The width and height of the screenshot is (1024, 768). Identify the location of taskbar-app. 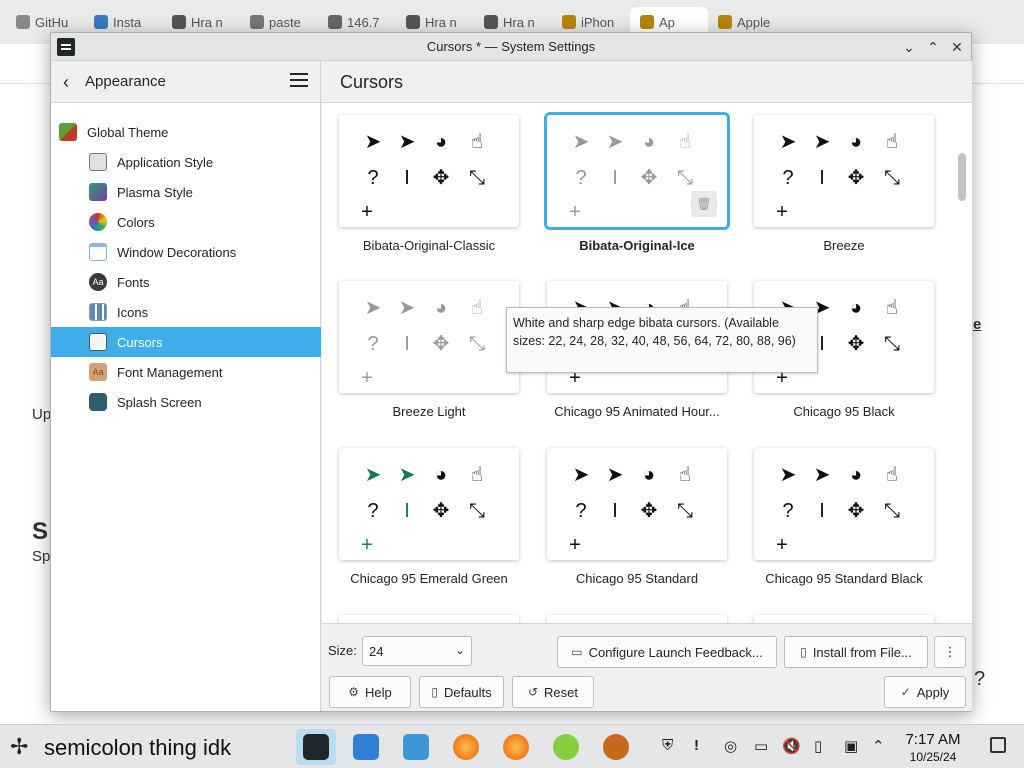
(616, 747).